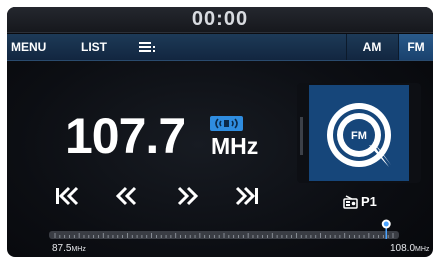 The width and height of the screenshot is (442, 260). I want to click on list-options-icon, so click(147, 47).